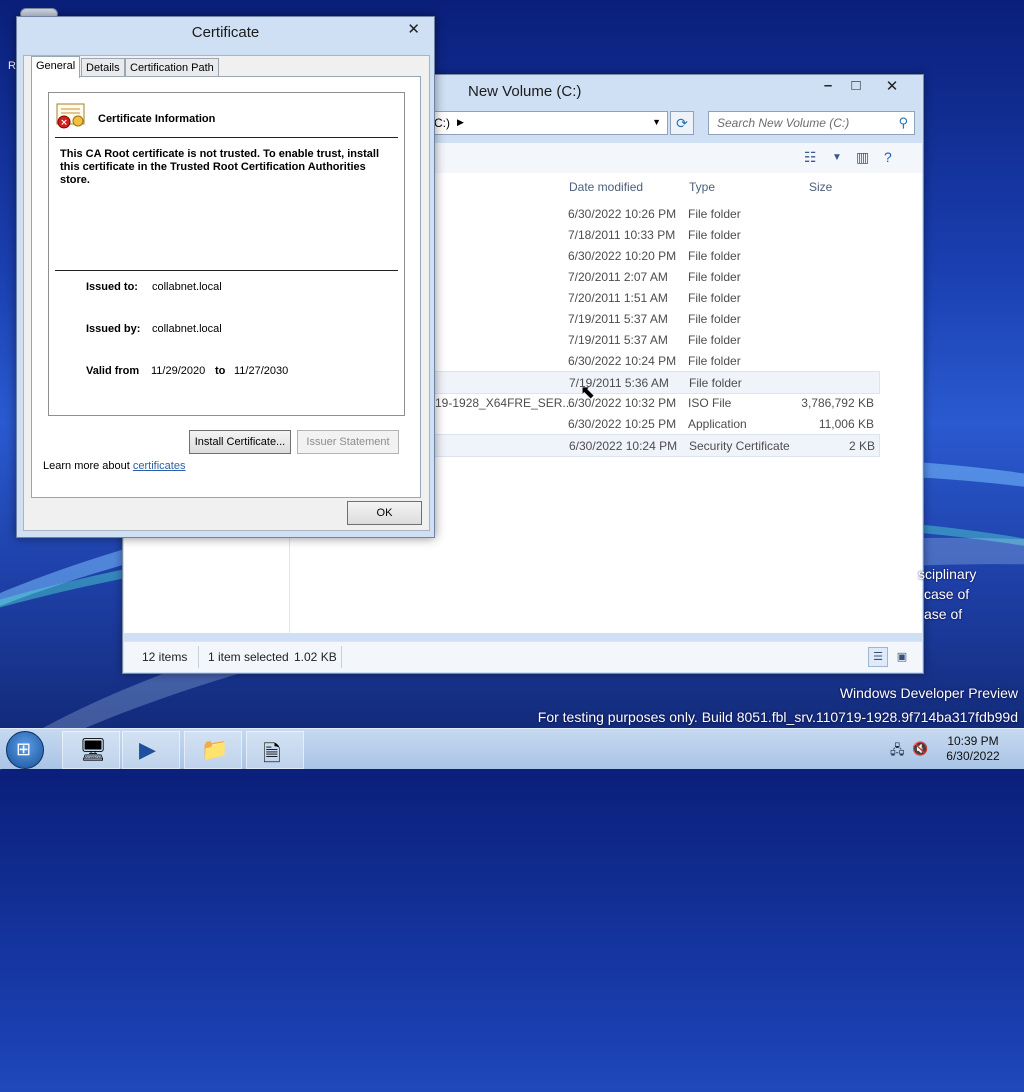 The image size is (1024, 1092). I want to click on file-type: Application, so click(717, 424).